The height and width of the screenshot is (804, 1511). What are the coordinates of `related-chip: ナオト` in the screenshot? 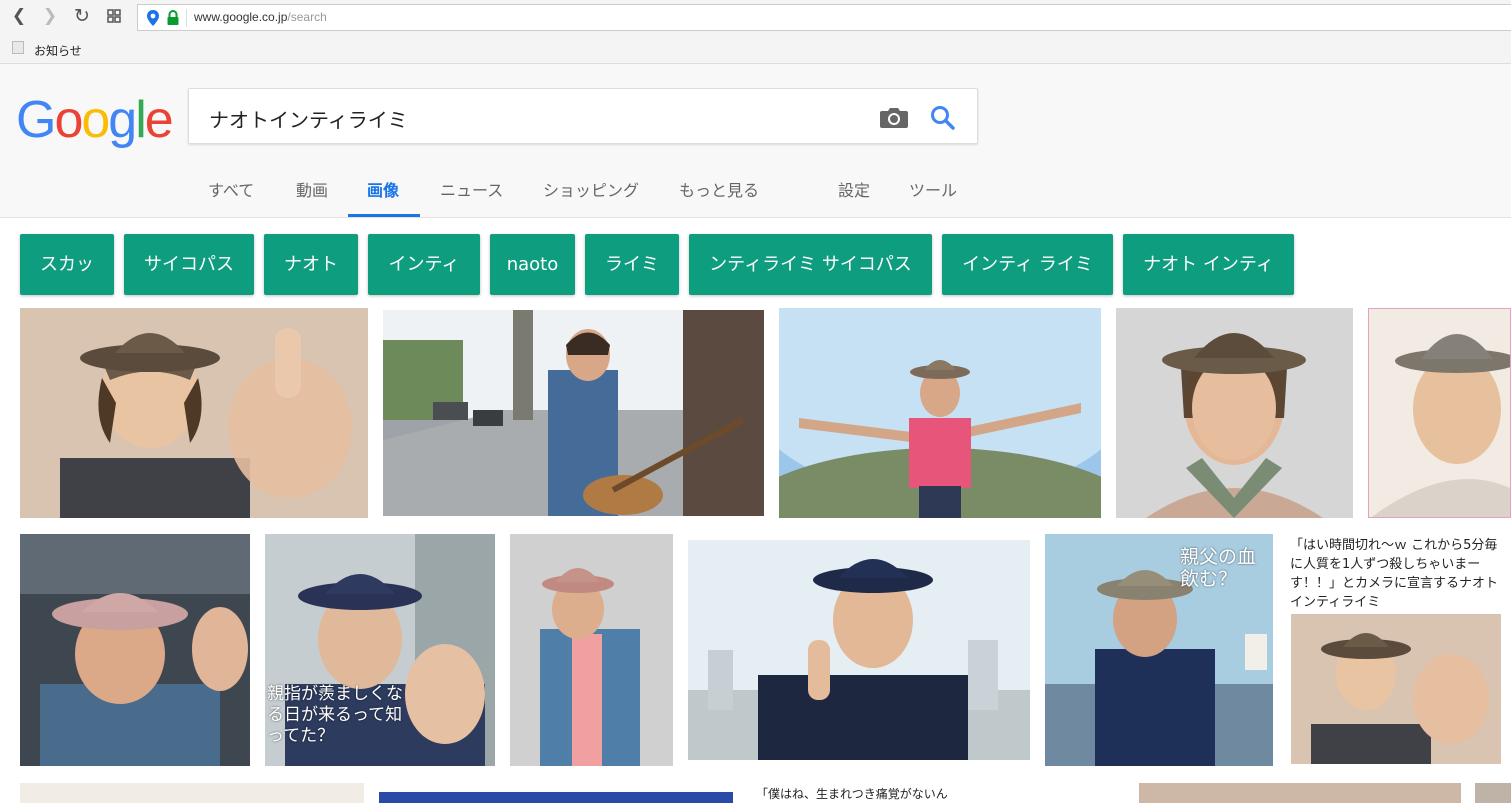 It's located at (311, 264).